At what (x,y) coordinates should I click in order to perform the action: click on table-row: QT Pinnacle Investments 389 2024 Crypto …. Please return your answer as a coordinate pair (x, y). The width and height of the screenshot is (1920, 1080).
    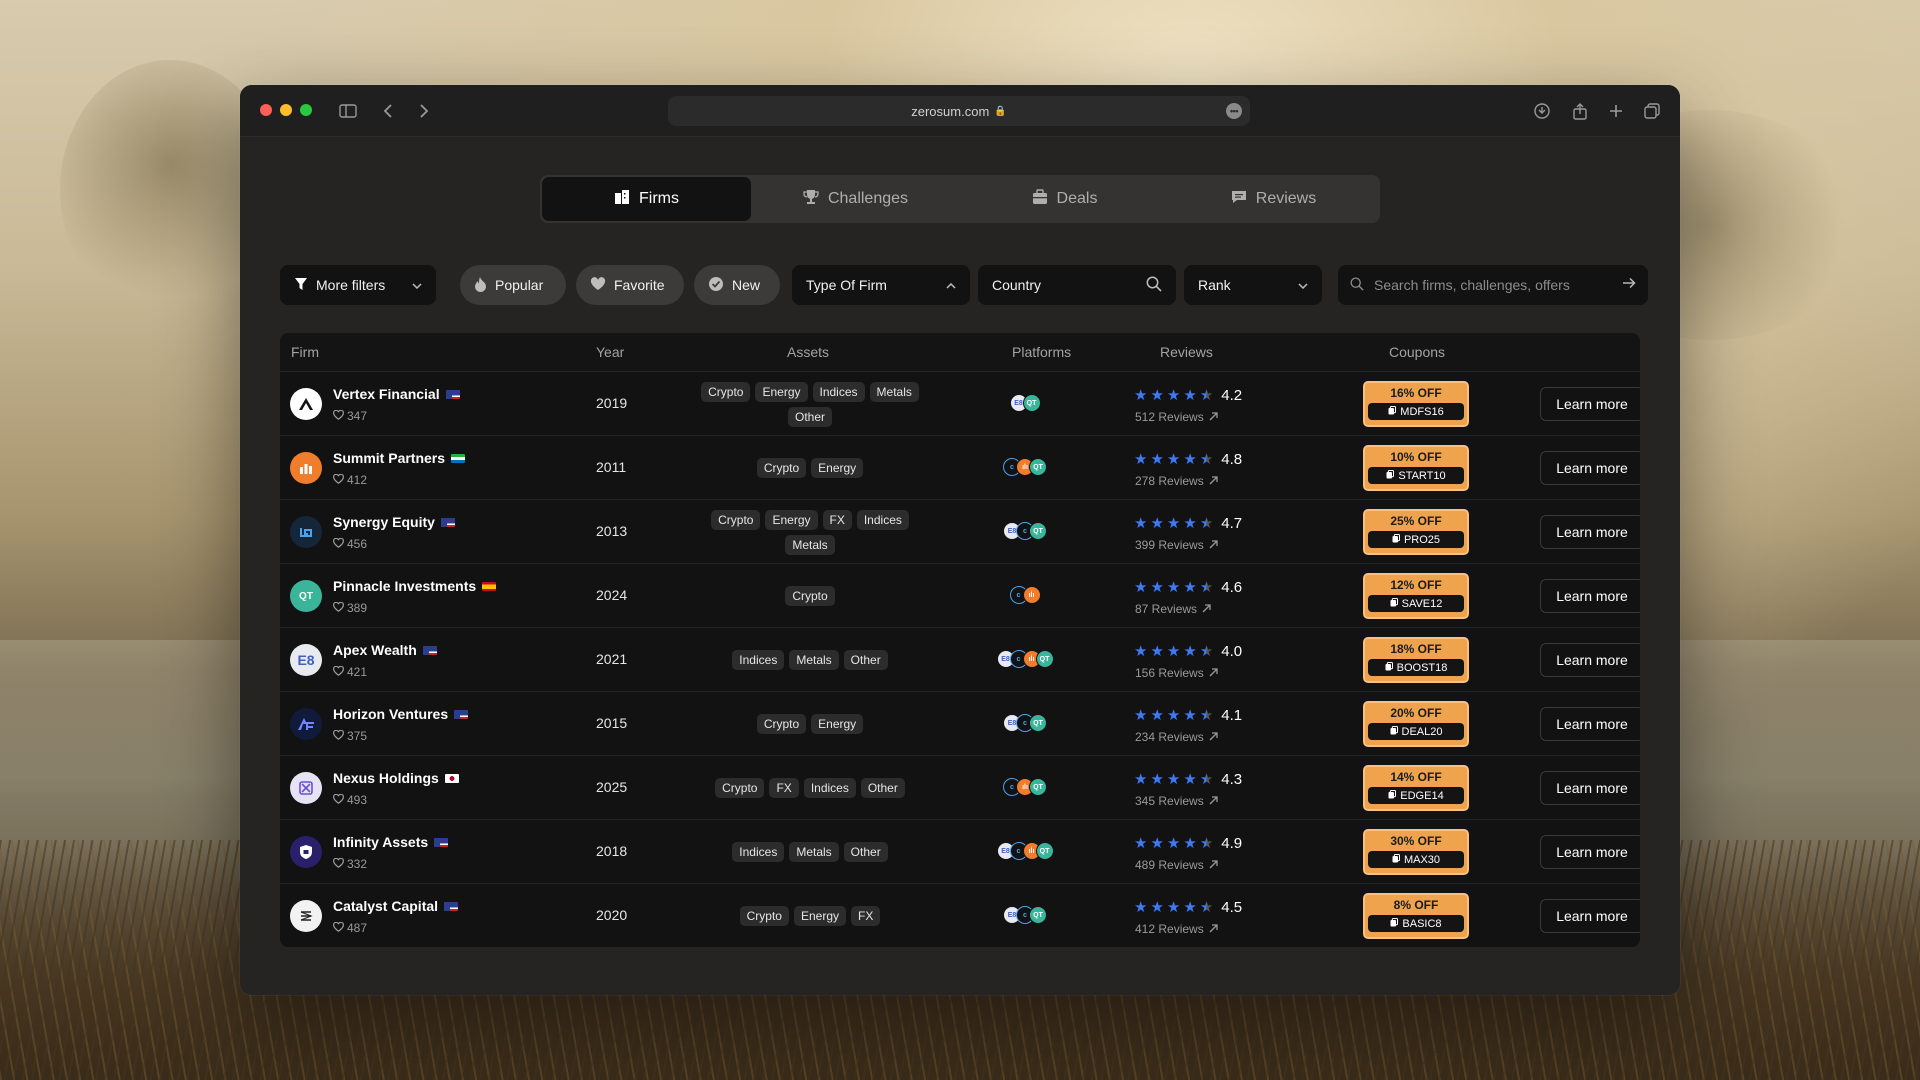
    Looking at the image, I should click on (960, 595).